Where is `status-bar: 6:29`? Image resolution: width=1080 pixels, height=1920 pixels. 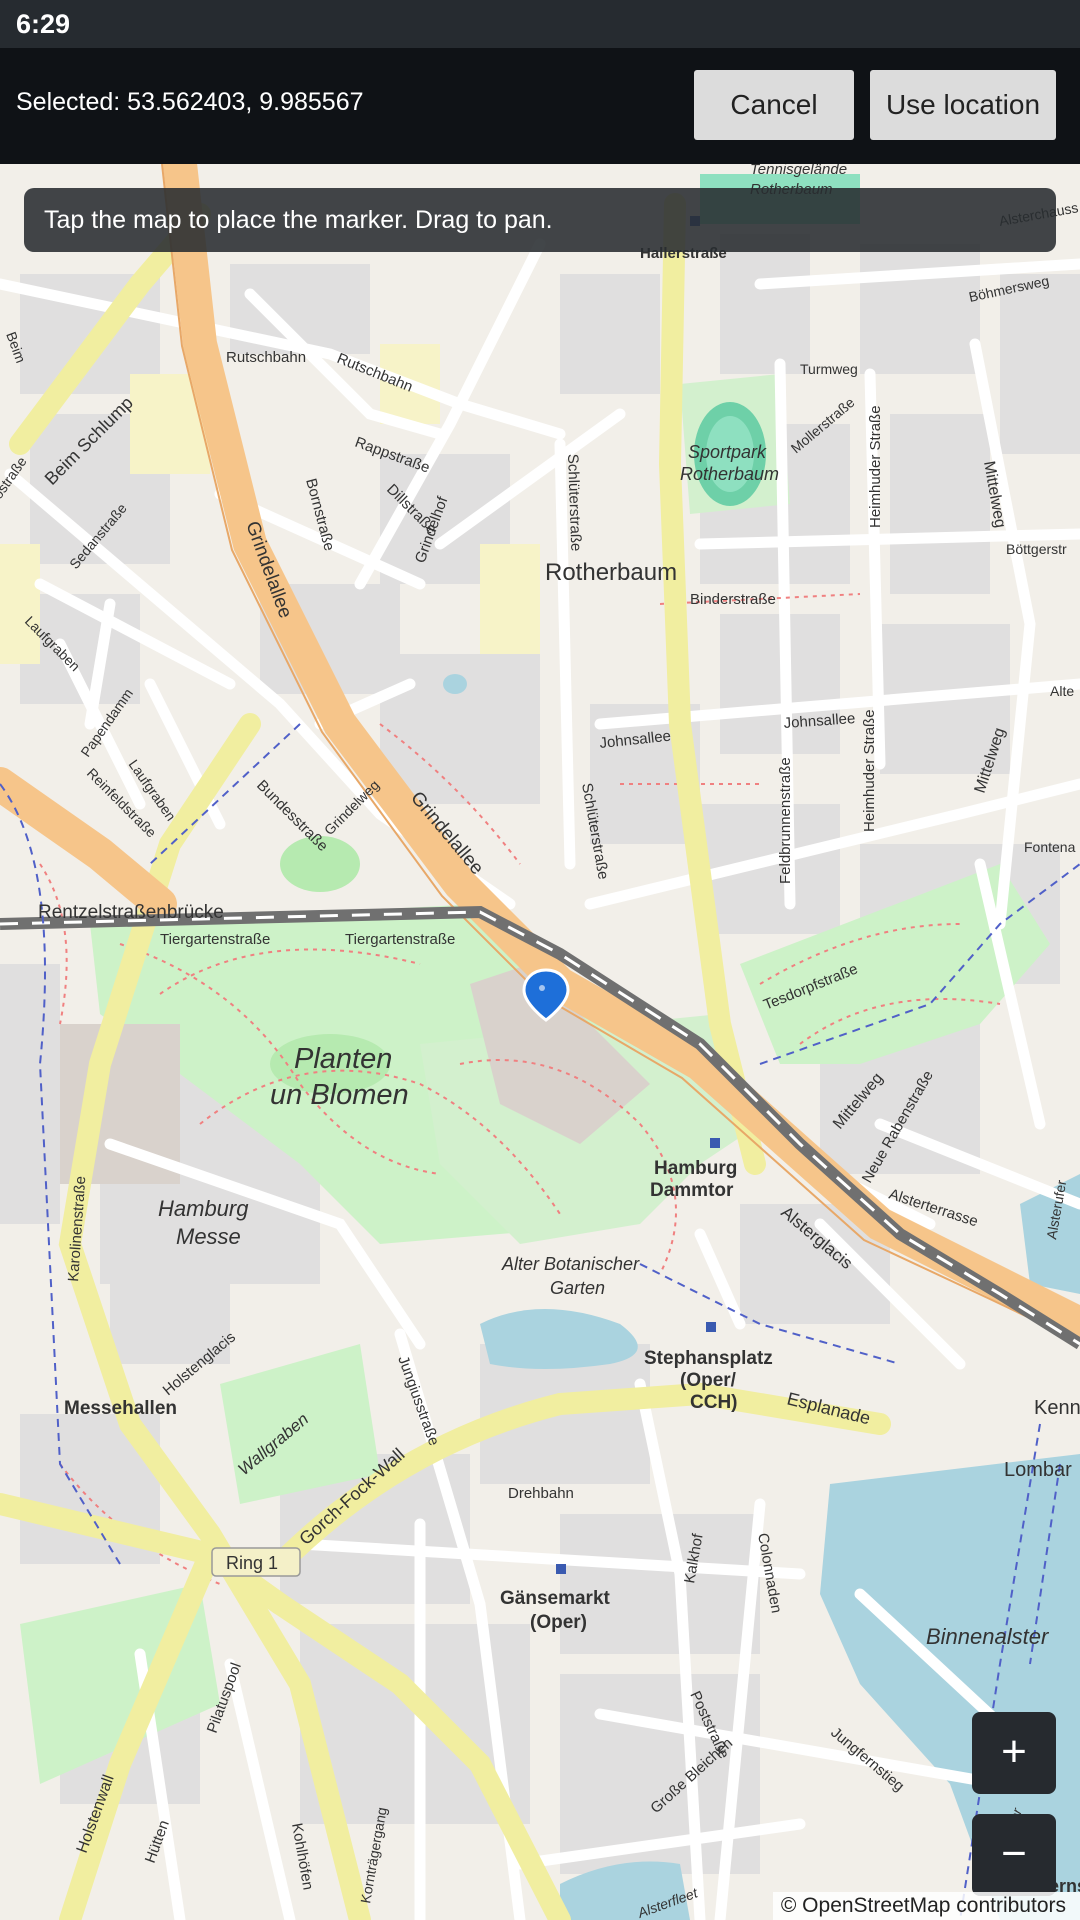
status-bar: 6:29 is located at coordinates (540, 24).